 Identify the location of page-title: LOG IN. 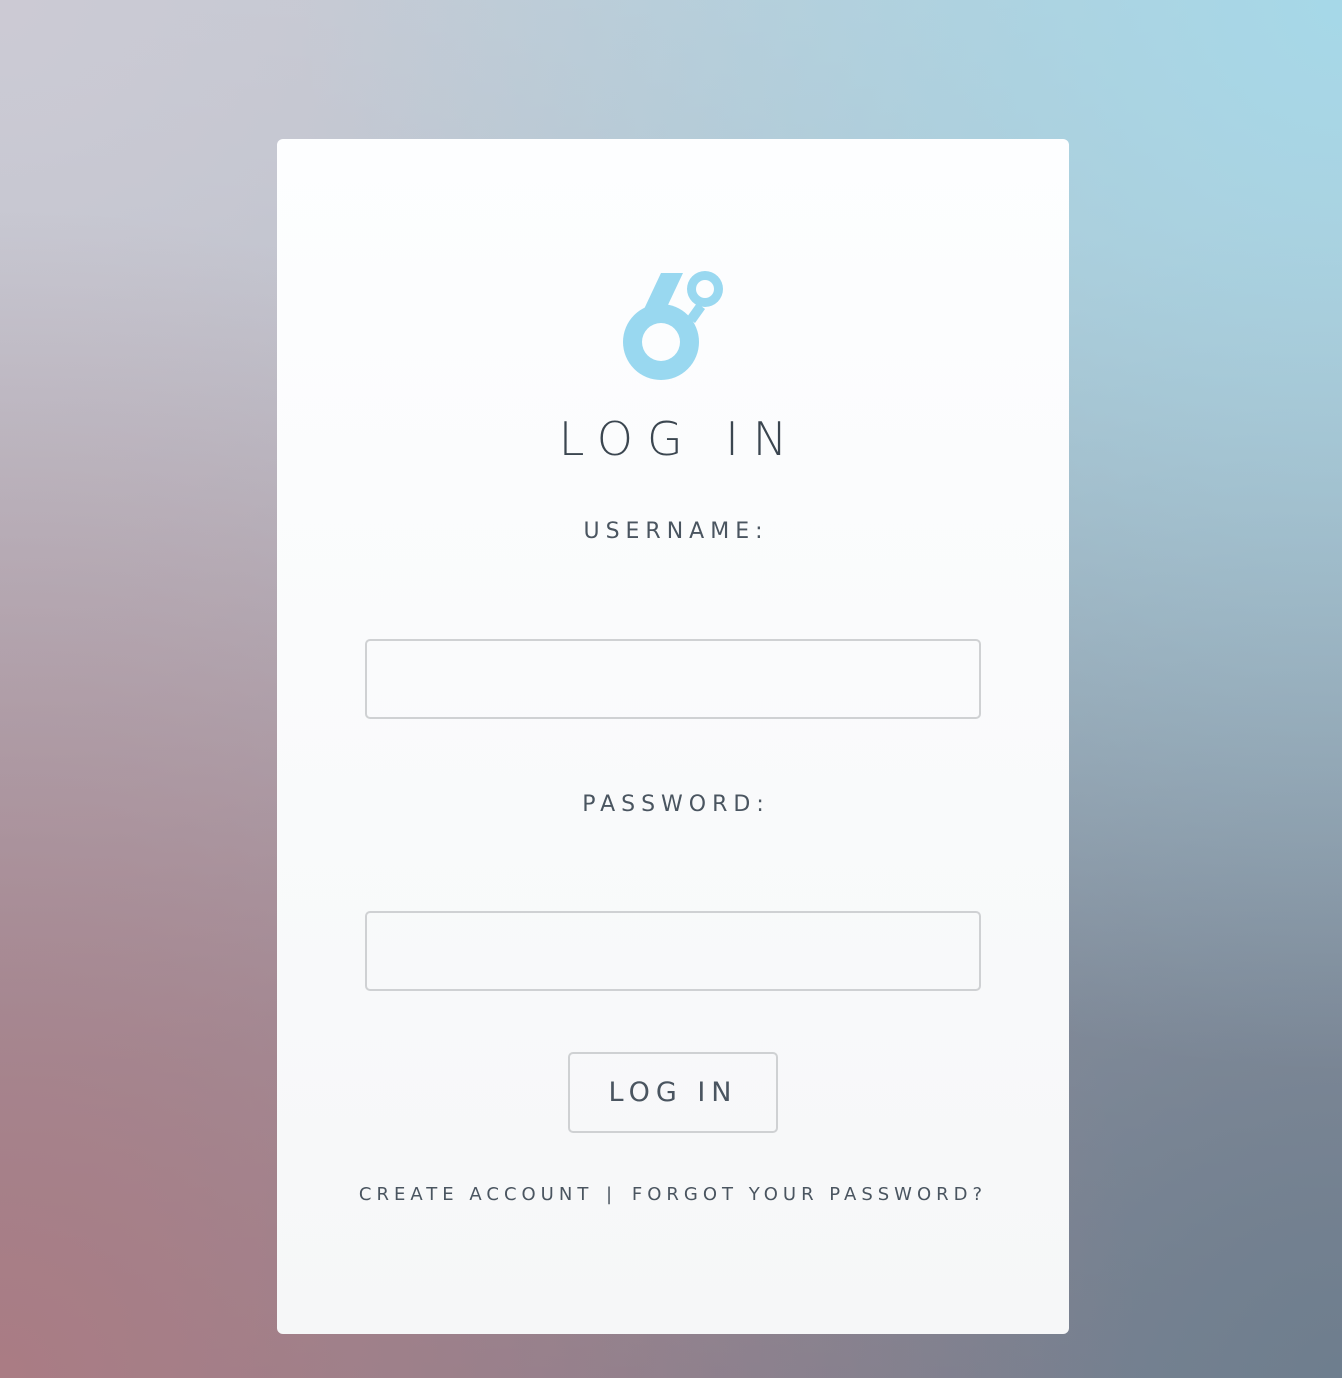
(680, 439).